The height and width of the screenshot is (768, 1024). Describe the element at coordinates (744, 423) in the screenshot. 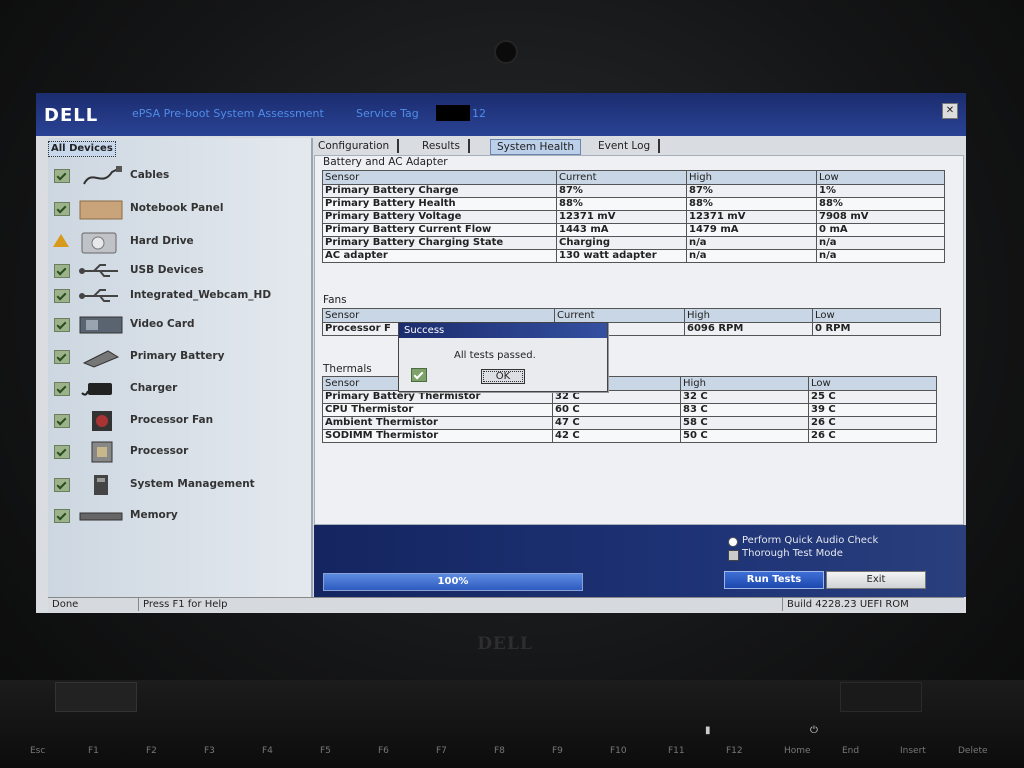

I see `table-cell: 58 C` at that location.